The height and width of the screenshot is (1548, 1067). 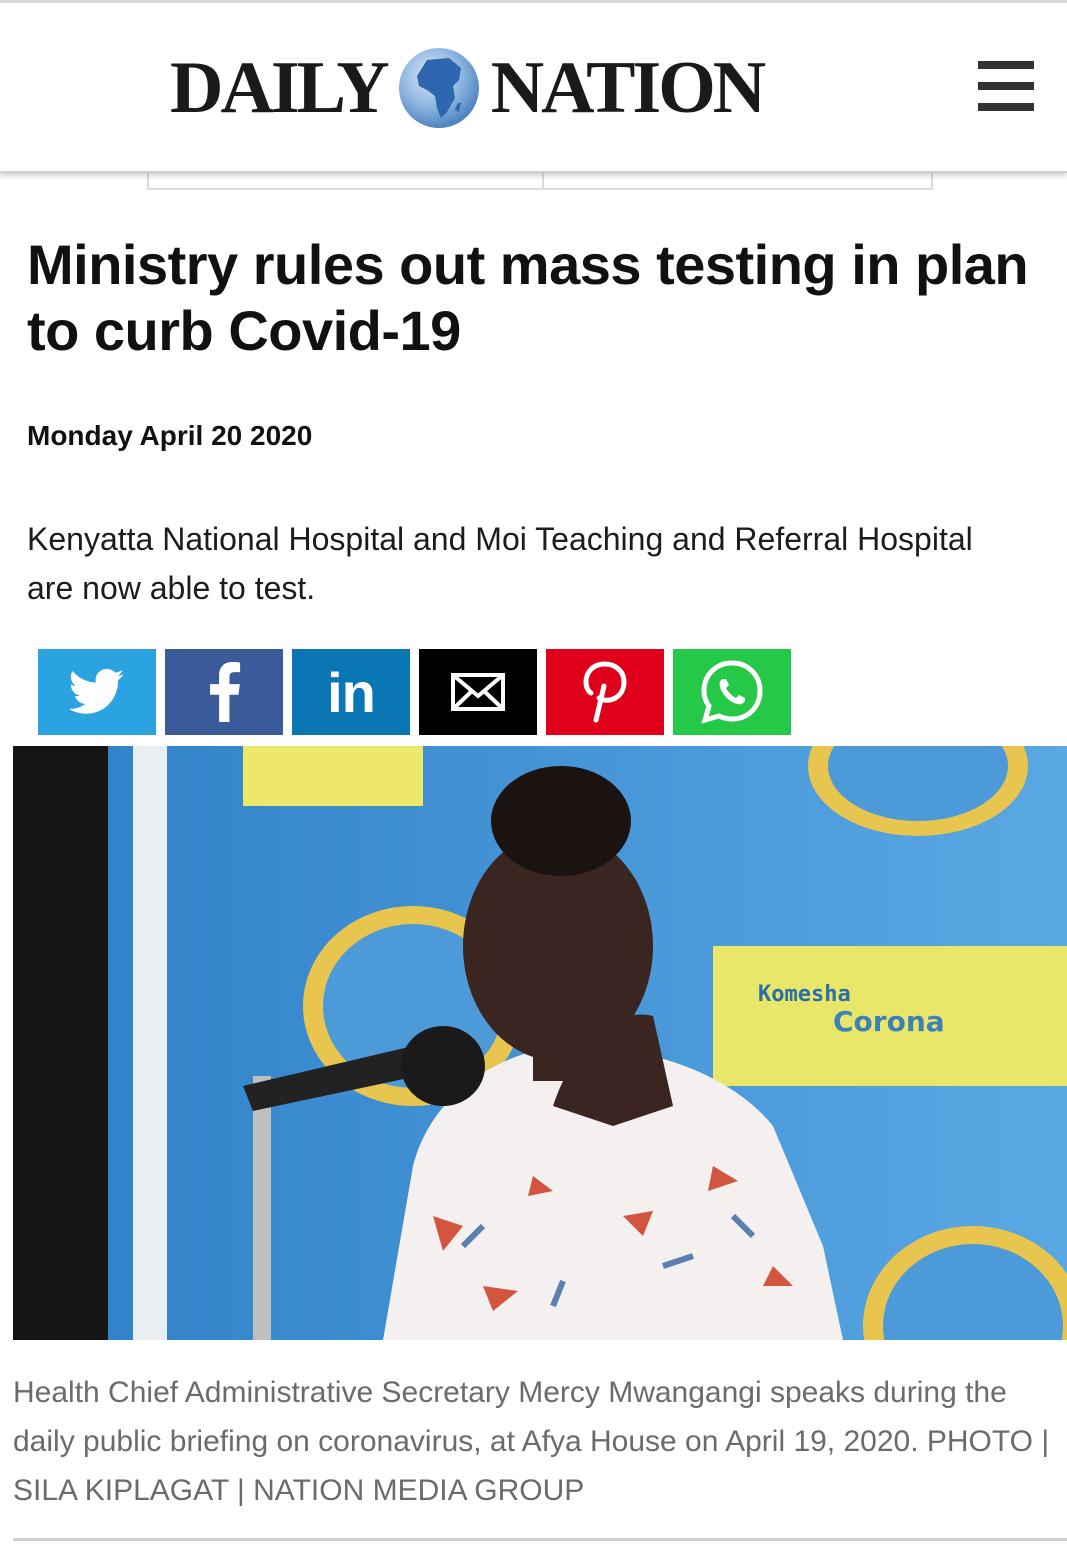 I want to click on share-bar: in, so click(x=414, y=692).